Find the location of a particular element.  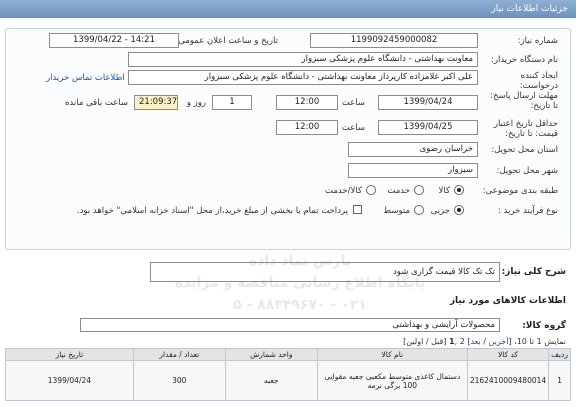

day-label: روز و is located at coordinates (196, 103).